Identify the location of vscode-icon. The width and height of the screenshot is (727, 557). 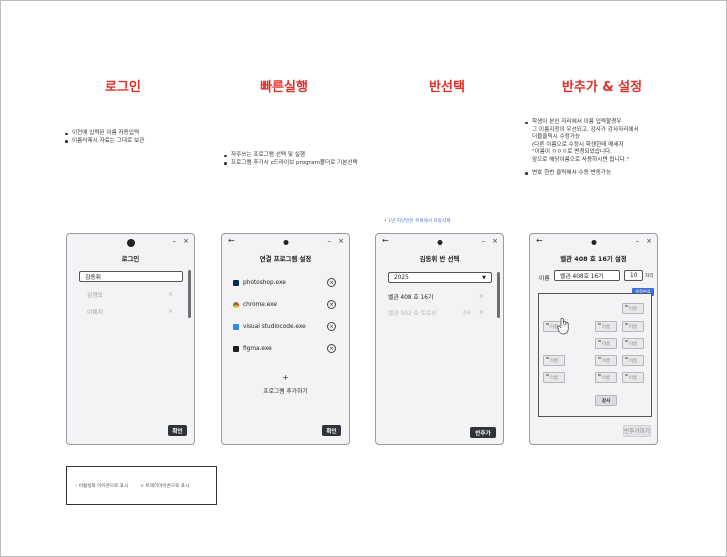
(236, 327).